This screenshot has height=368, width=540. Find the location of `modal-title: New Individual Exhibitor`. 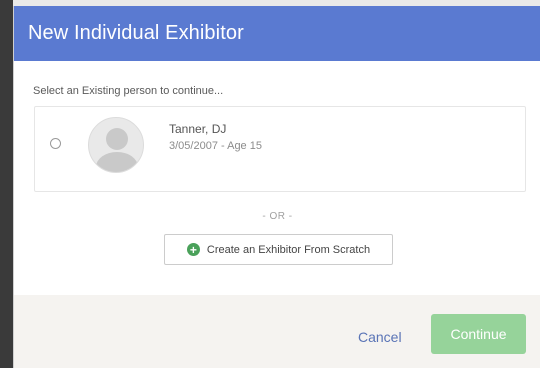

modal-title: New Individual Exhibitor is located at coordinates (136, 33).